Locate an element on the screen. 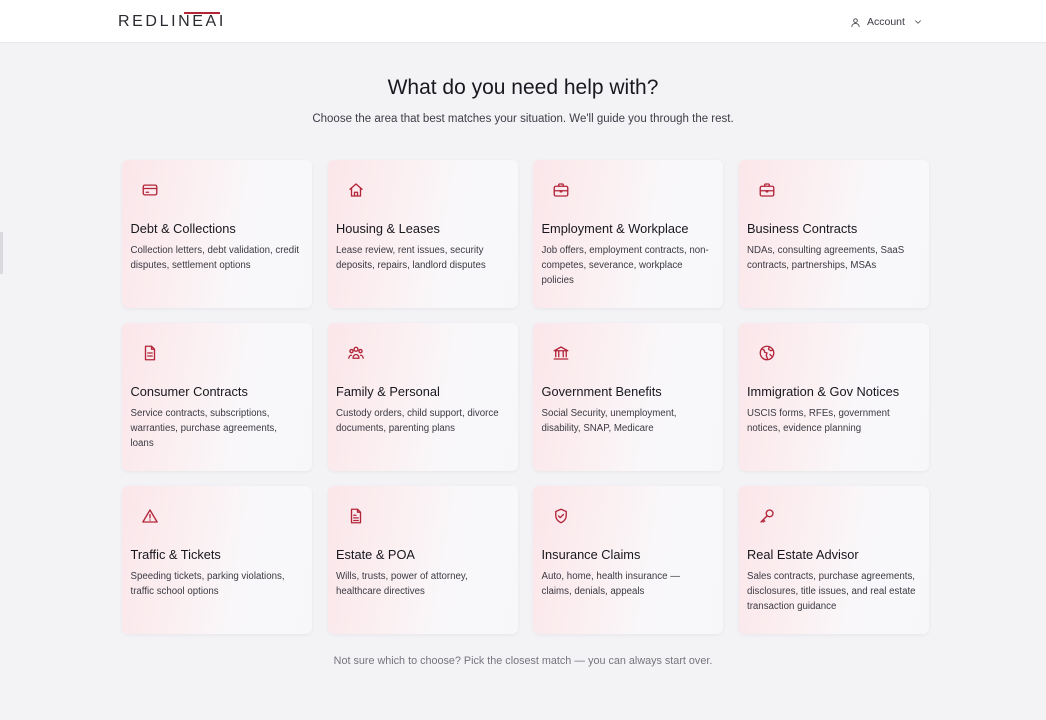 The image size is (1046, 720). category-title: Real Estate Advisor is located at coordinates (803, 554).